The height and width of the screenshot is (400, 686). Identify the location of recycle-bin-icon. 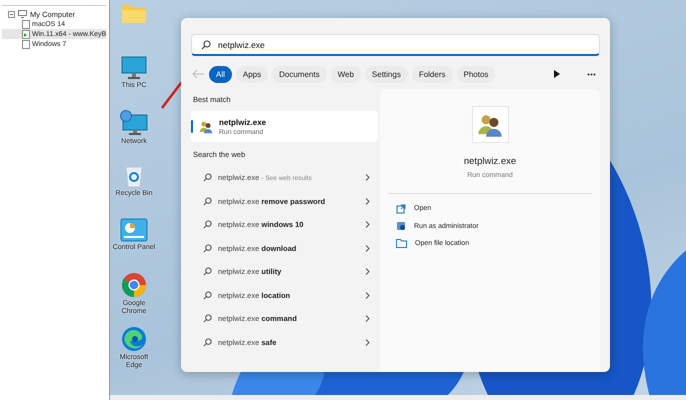
(134, 176).